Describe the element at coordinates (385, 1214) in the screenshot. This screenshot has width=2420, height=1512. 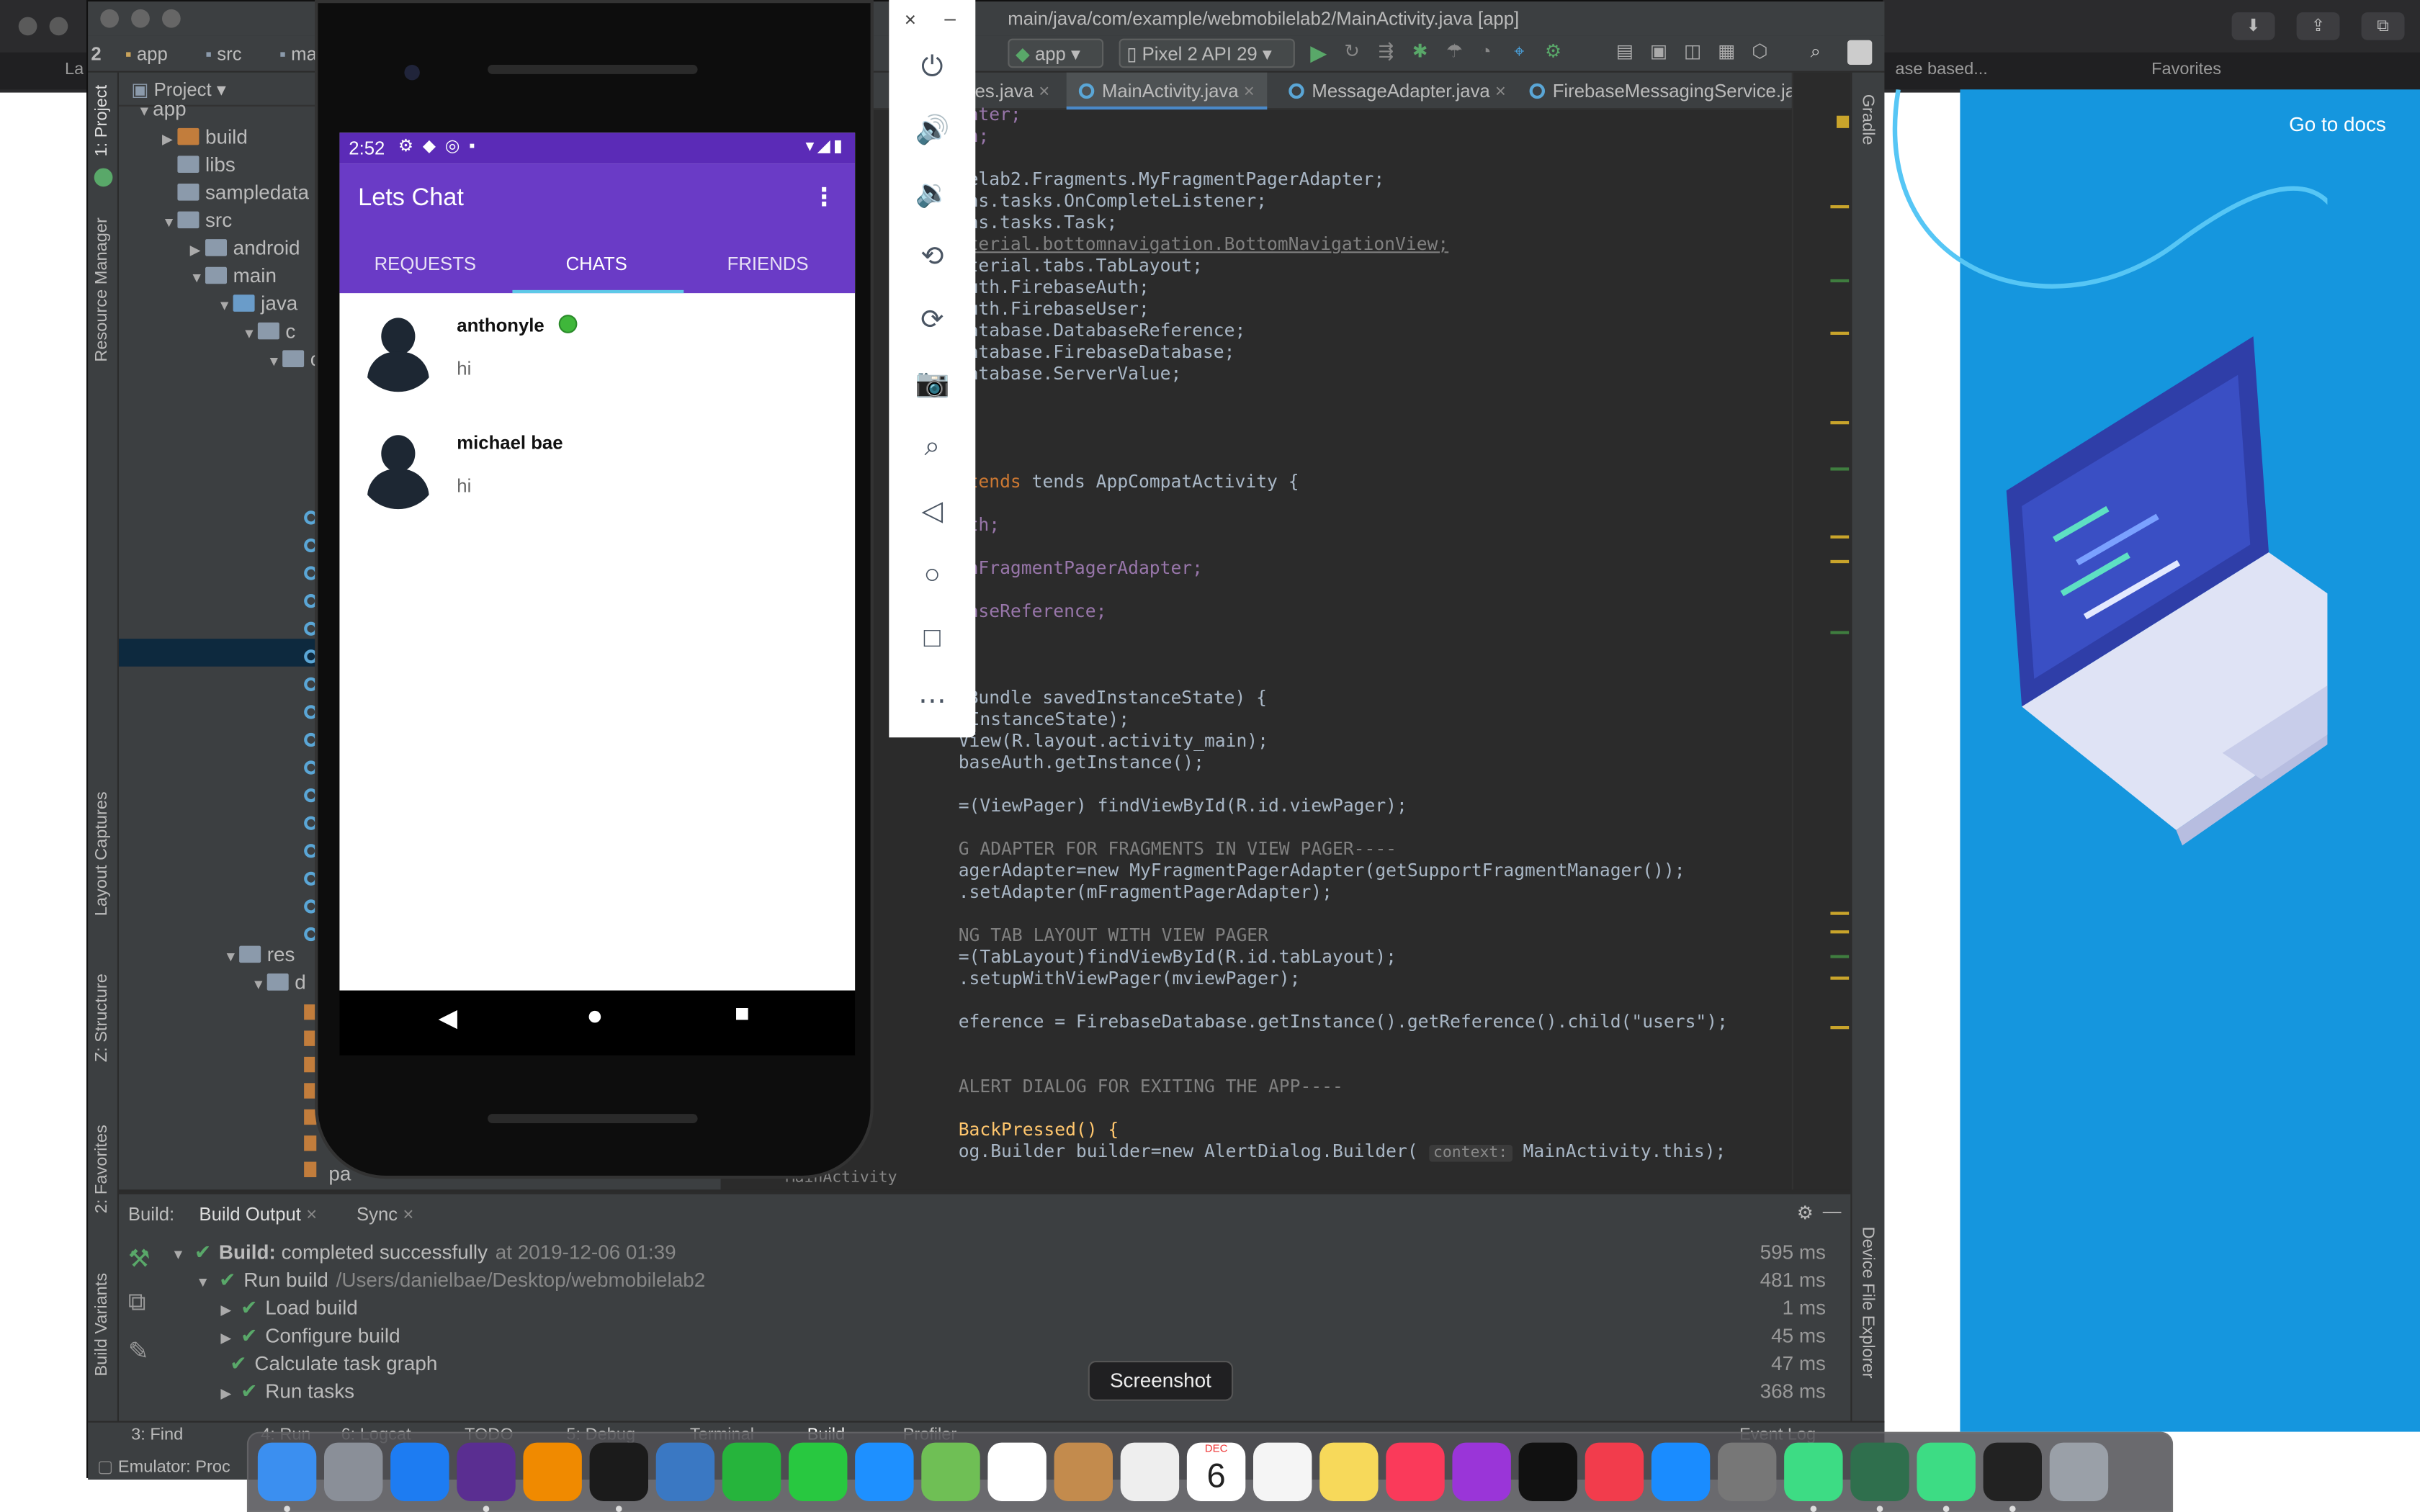
I see `tab-sync: Sync ×` at that location.